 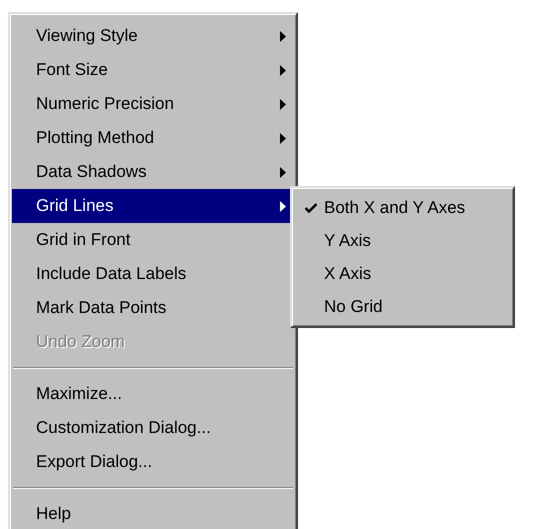 I want to click on menu-item: Data Shadows, so click(x=153, y=172).